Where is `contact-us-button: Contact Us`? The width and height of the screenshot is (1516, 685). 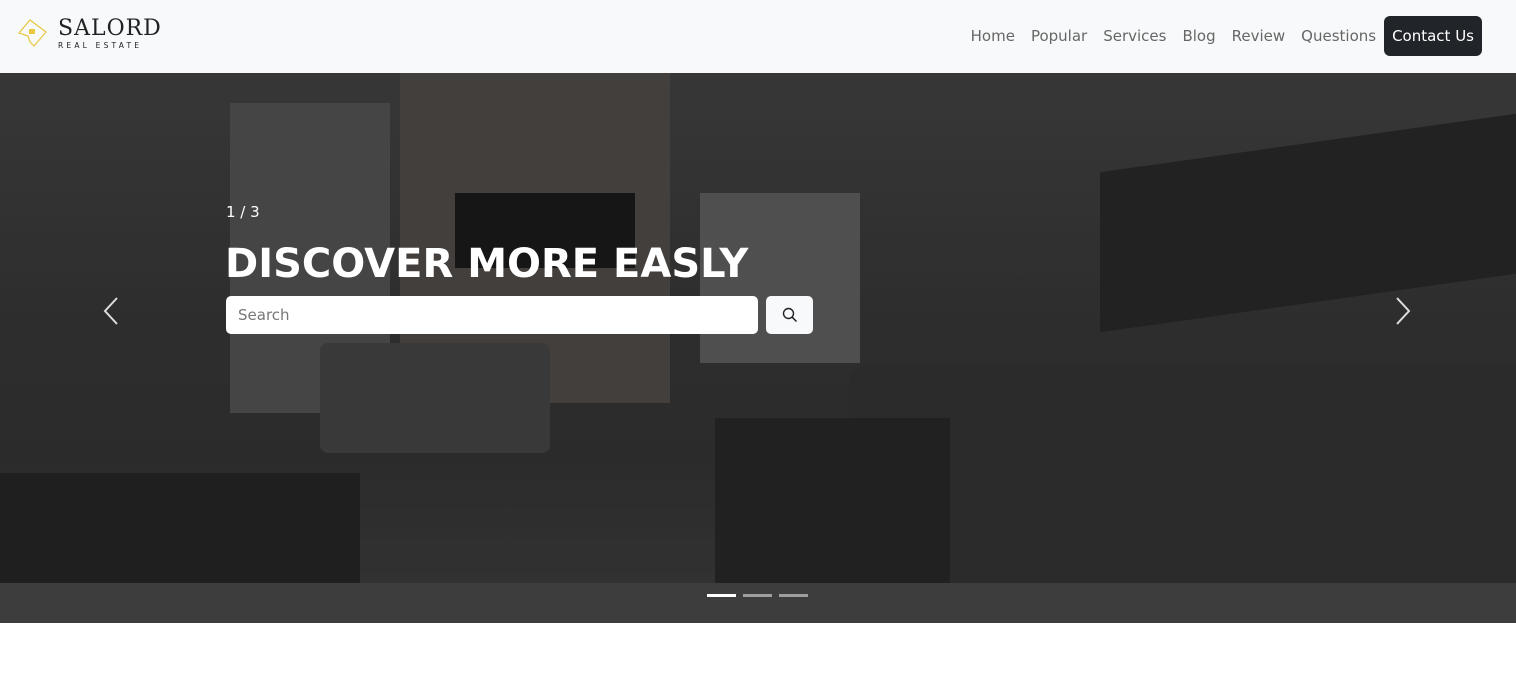 contact-us-button: Contact Us is located at coordinates (1433, 36).